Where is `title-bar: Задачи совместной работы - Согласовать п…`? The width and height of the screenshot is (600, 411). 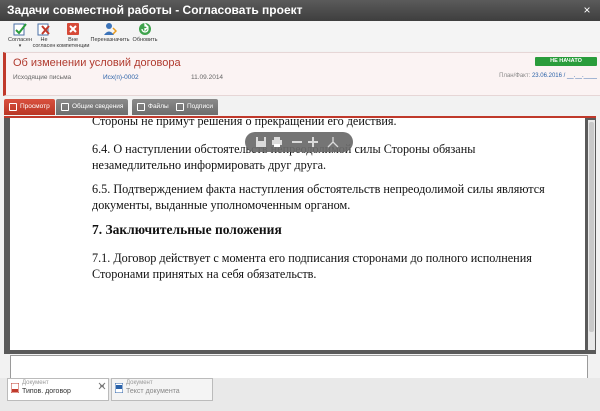
title-bar: Задачи совместной работы - Согласовать п… is located at coordinates (300, 10).